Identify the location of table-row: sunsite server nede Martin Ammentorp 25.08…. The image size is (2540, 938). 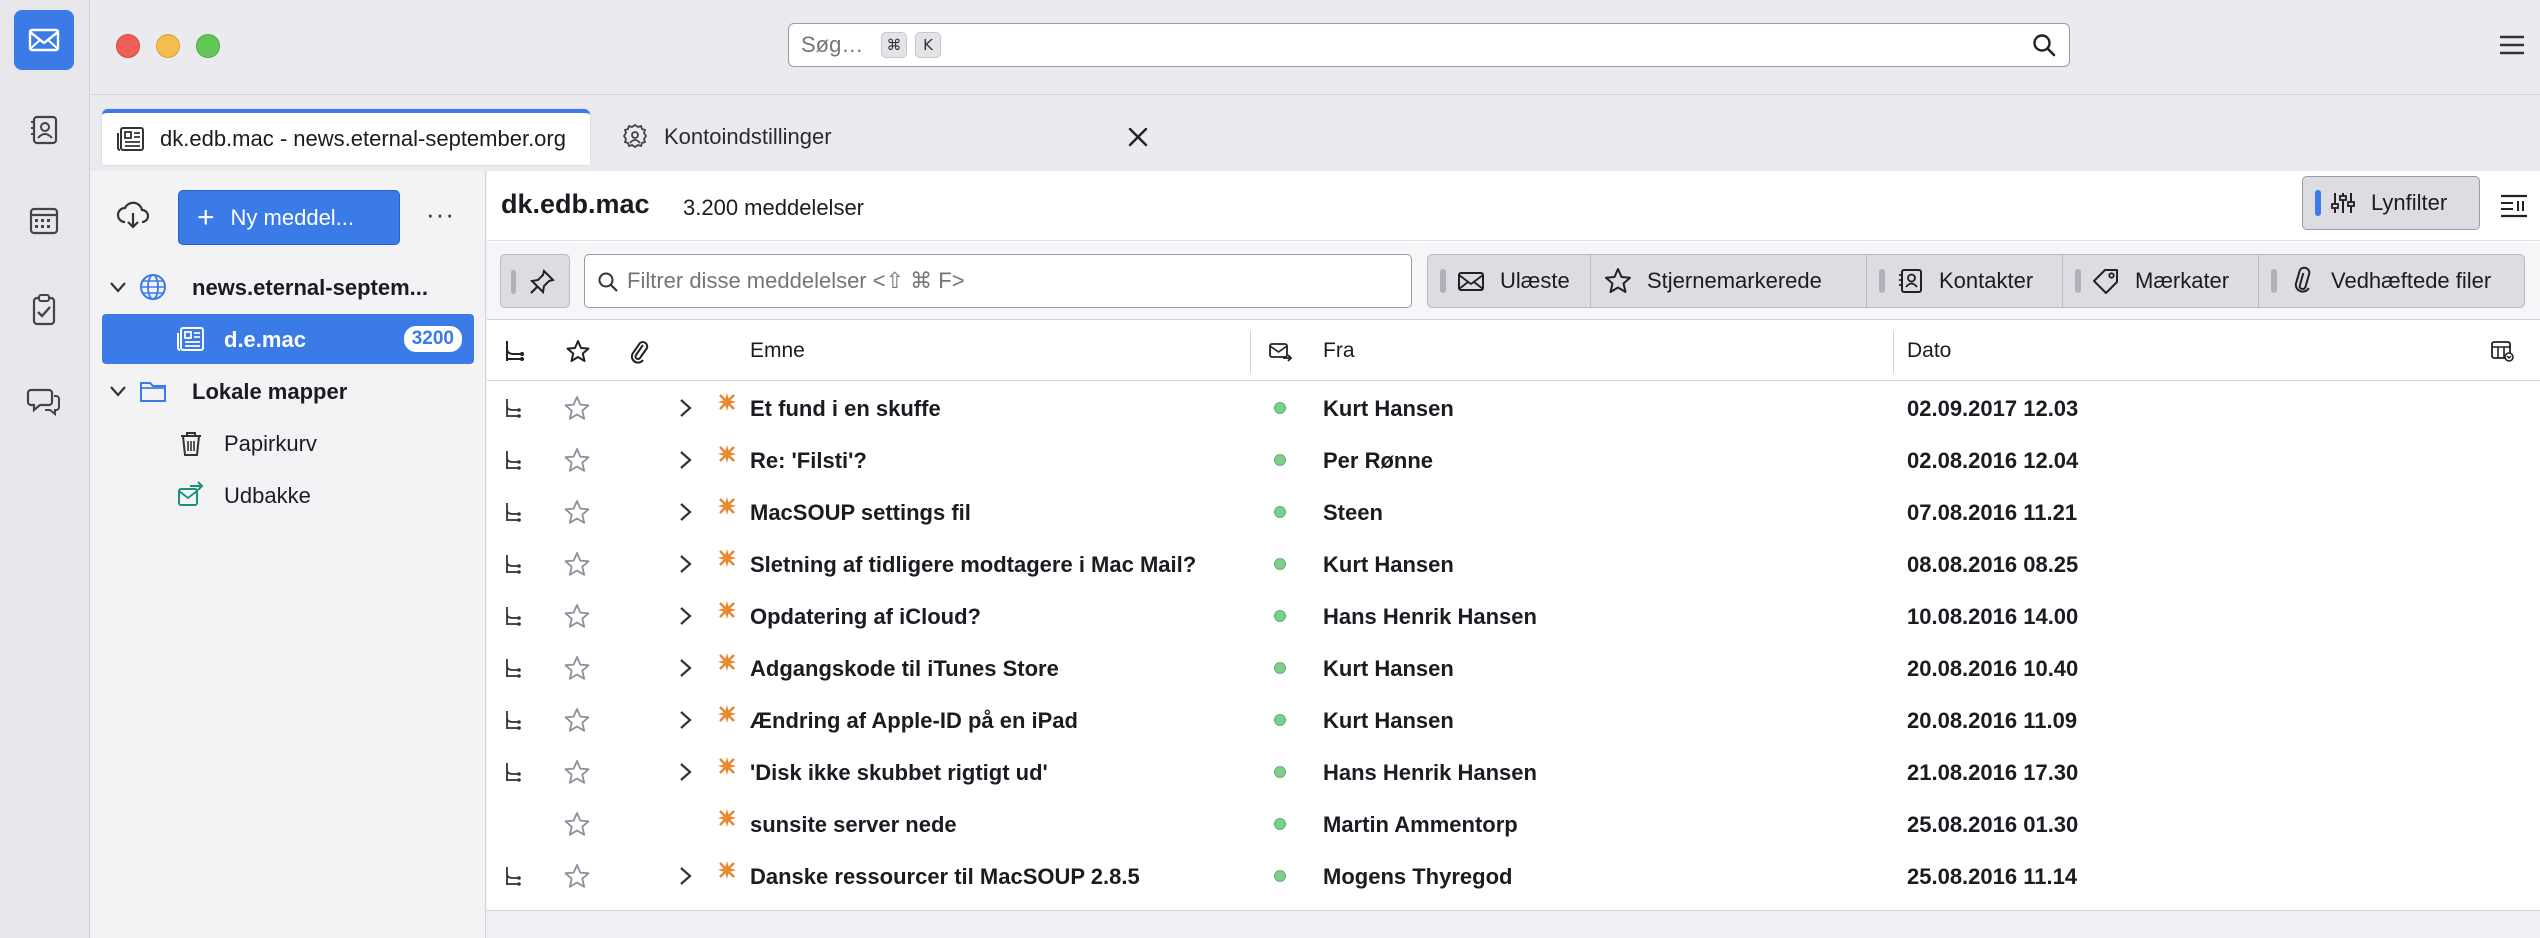
(1513, 824).